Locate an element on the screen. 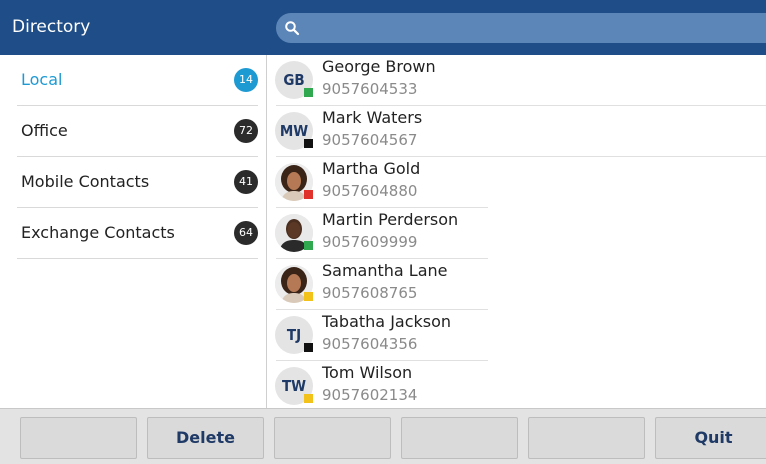 Image resolution: width=766 pixels, height=464 pixels. category-item-local: Local 14 is located at coordinates (137, 80).